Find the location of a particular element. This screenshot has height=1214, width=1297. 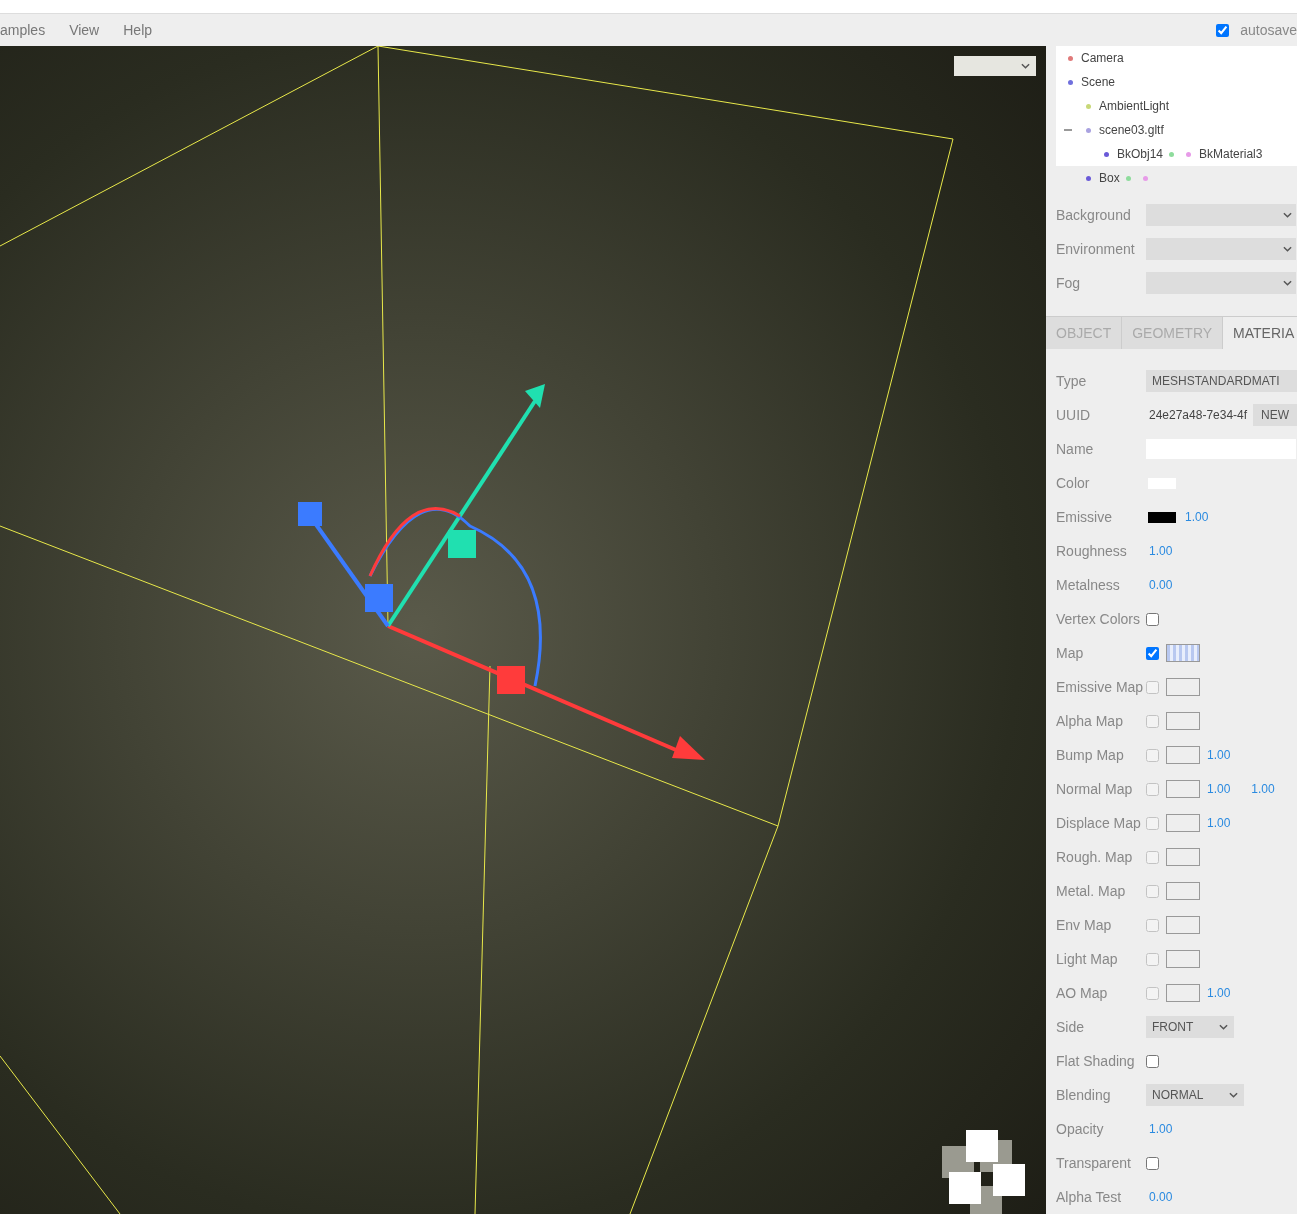

property-label: Metalness is located at coordinates (1088, 585).